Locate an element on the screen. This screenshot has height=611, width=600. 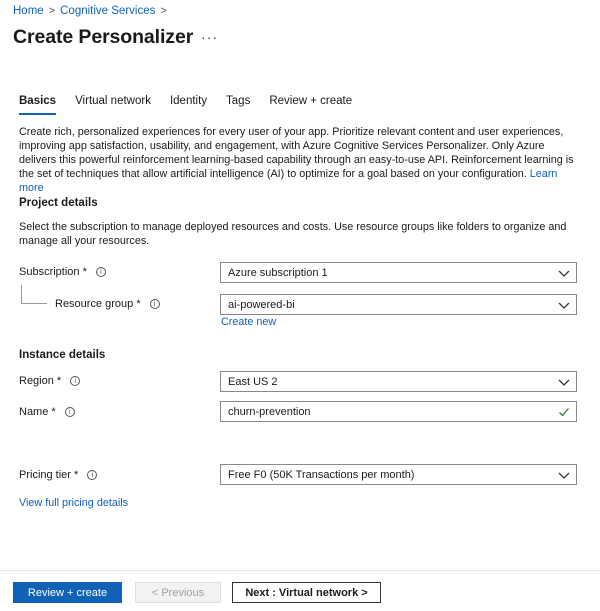
resource-group-dropdown: ai-powered-bi is located at coordinates (398, 304).